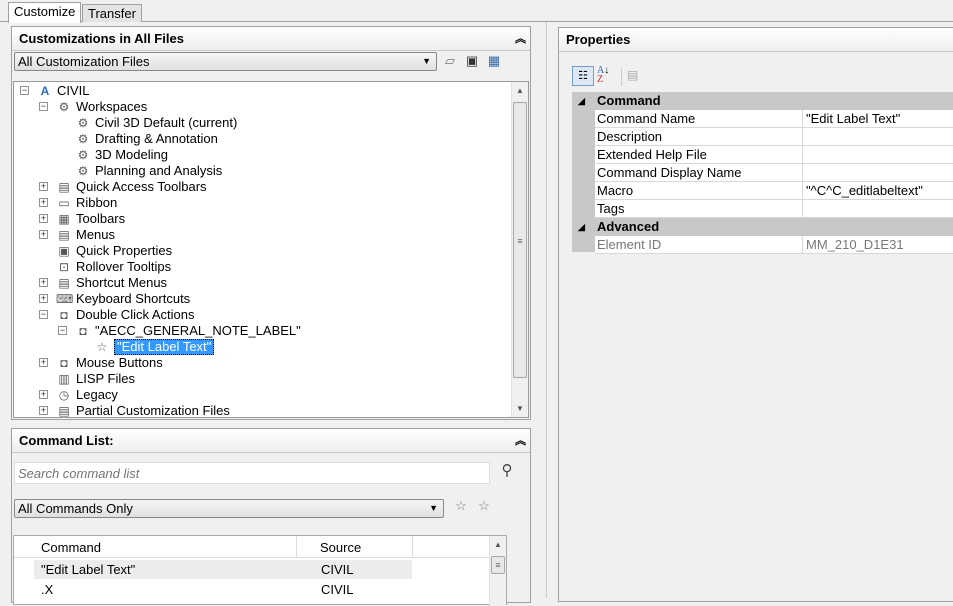  What do you see at coordinates (762, 119) in the screenshot?
I see `property-row: Command Name "Edit Label Text"` at bounding box center [762, 119].